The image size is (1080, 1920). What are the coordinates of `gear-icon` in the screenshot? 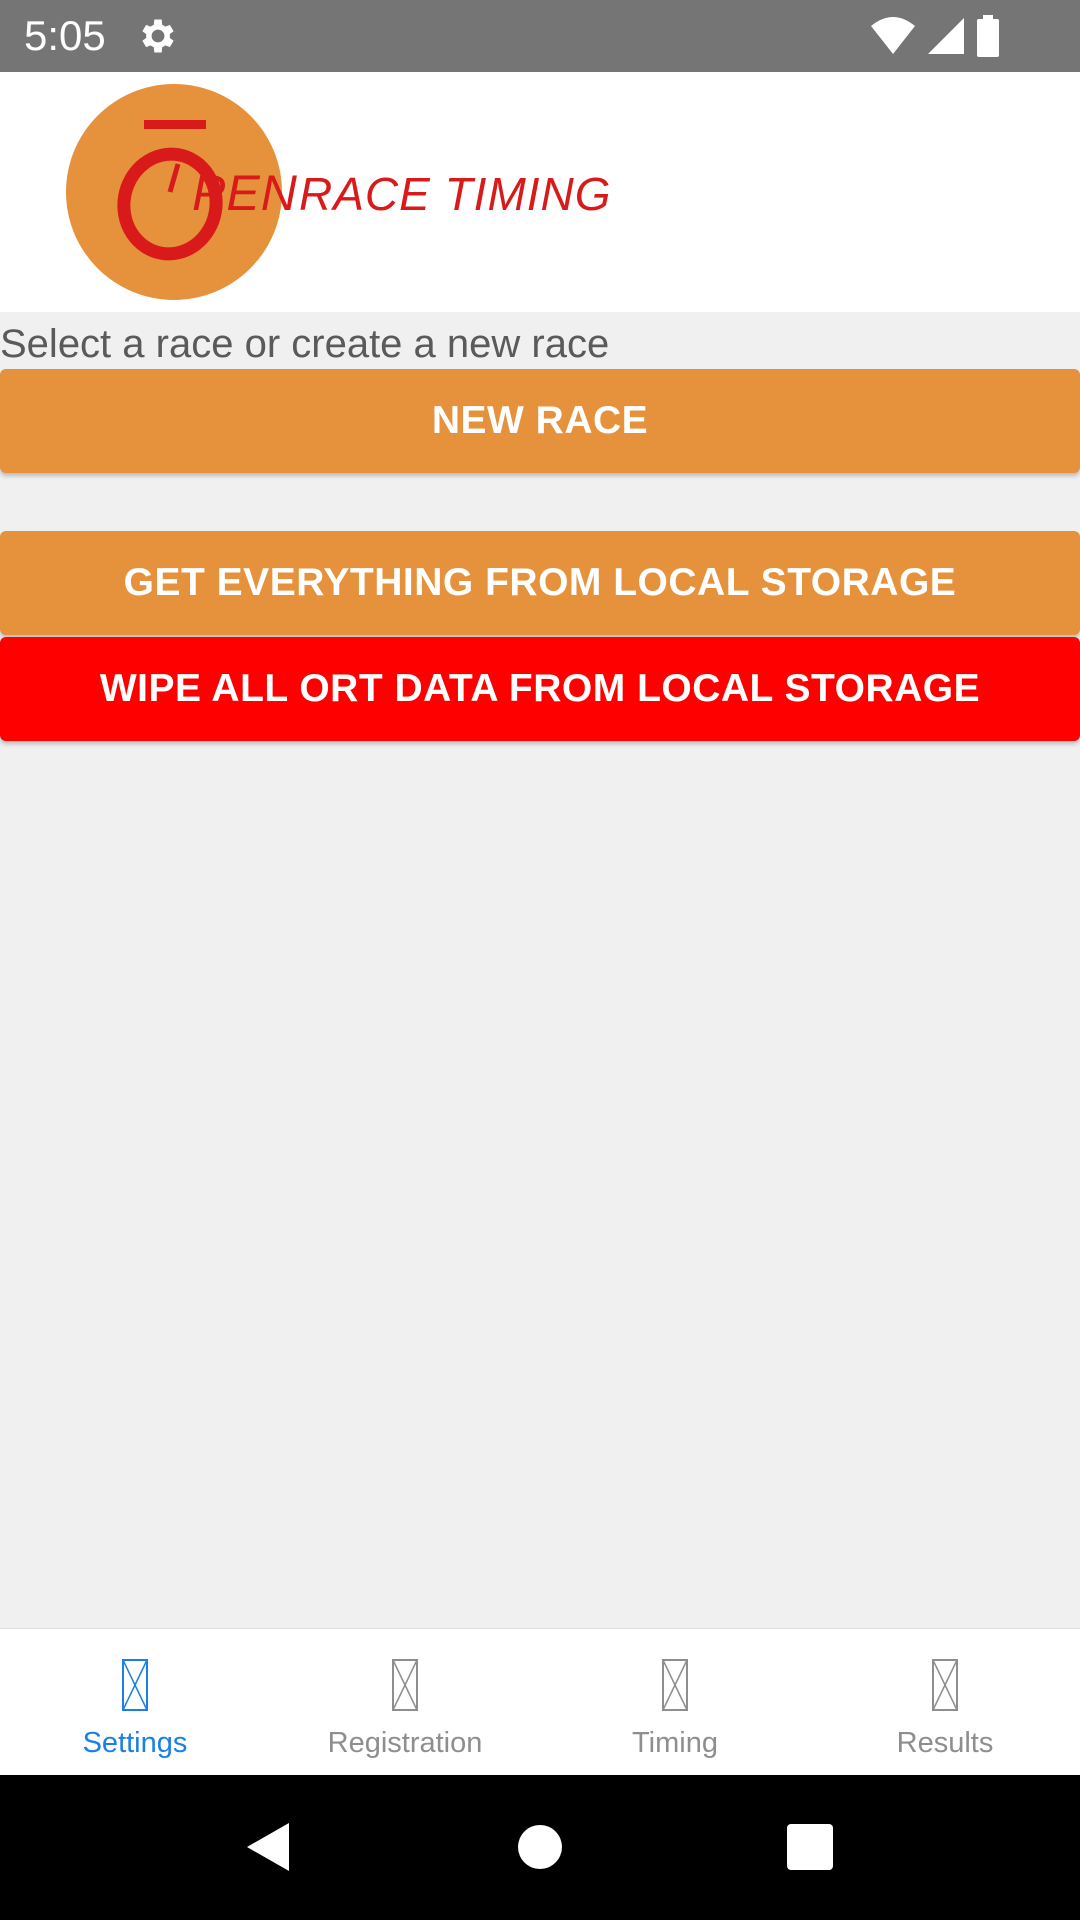 It's located at (158, 36).